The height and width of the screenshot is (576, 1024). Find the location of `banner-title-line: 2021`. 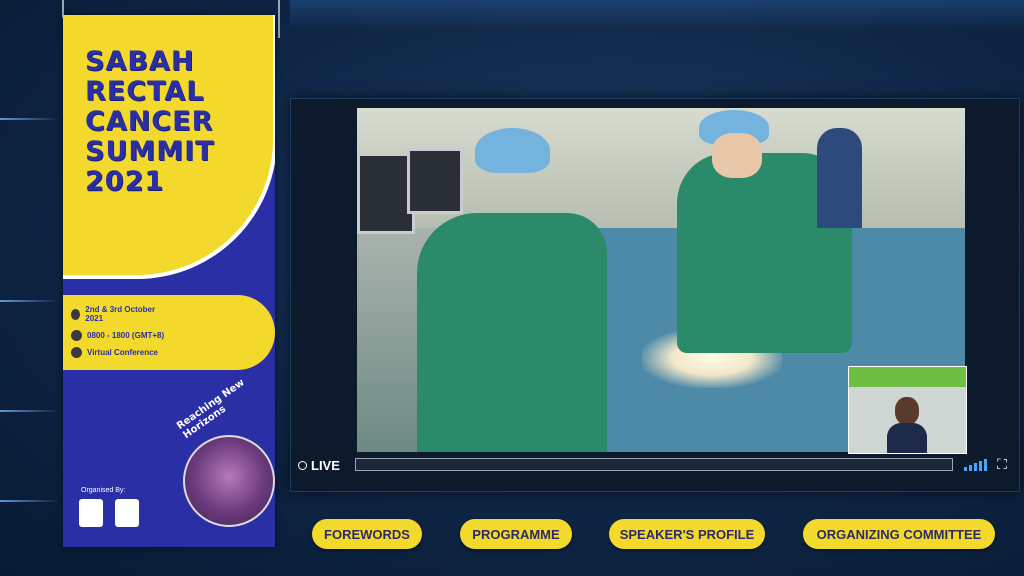

banner-title-line: 2021 is located at coordinates (125, 181).